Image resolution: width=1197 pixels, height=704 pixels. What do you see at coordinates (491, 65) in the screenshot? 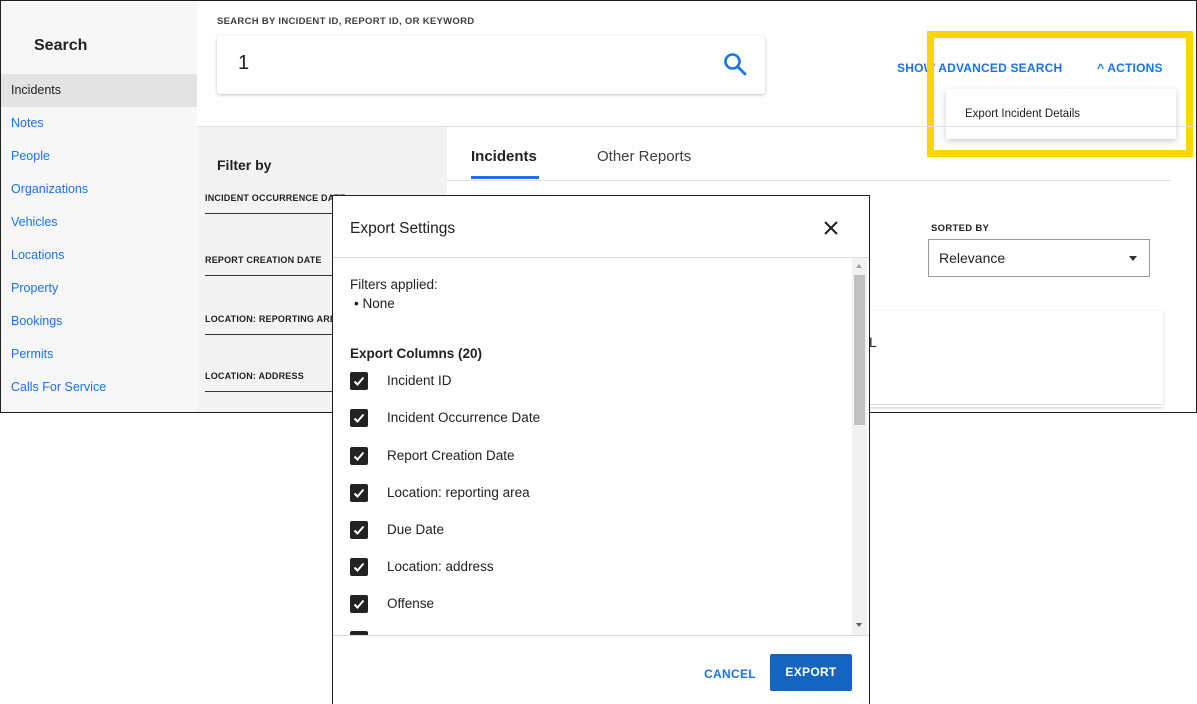
I see `search-input: 1` at bounding box center [491, 65].